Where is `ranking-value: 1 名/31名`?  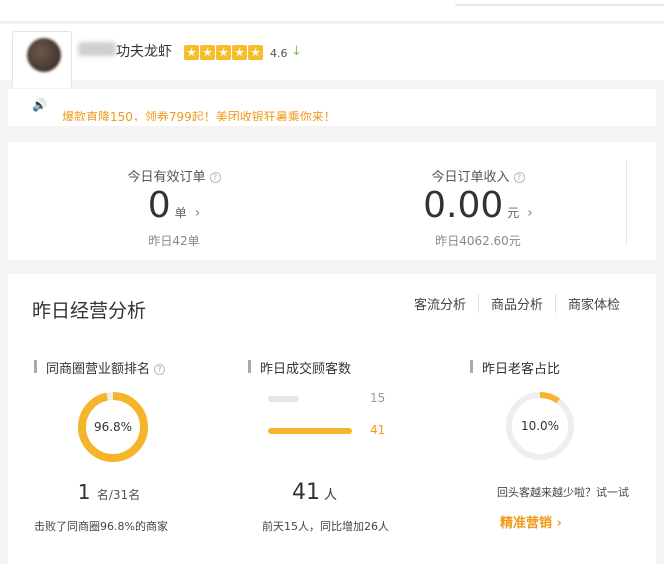 ranking-value: 1 名/31名 is located at coordinates (109, 492).